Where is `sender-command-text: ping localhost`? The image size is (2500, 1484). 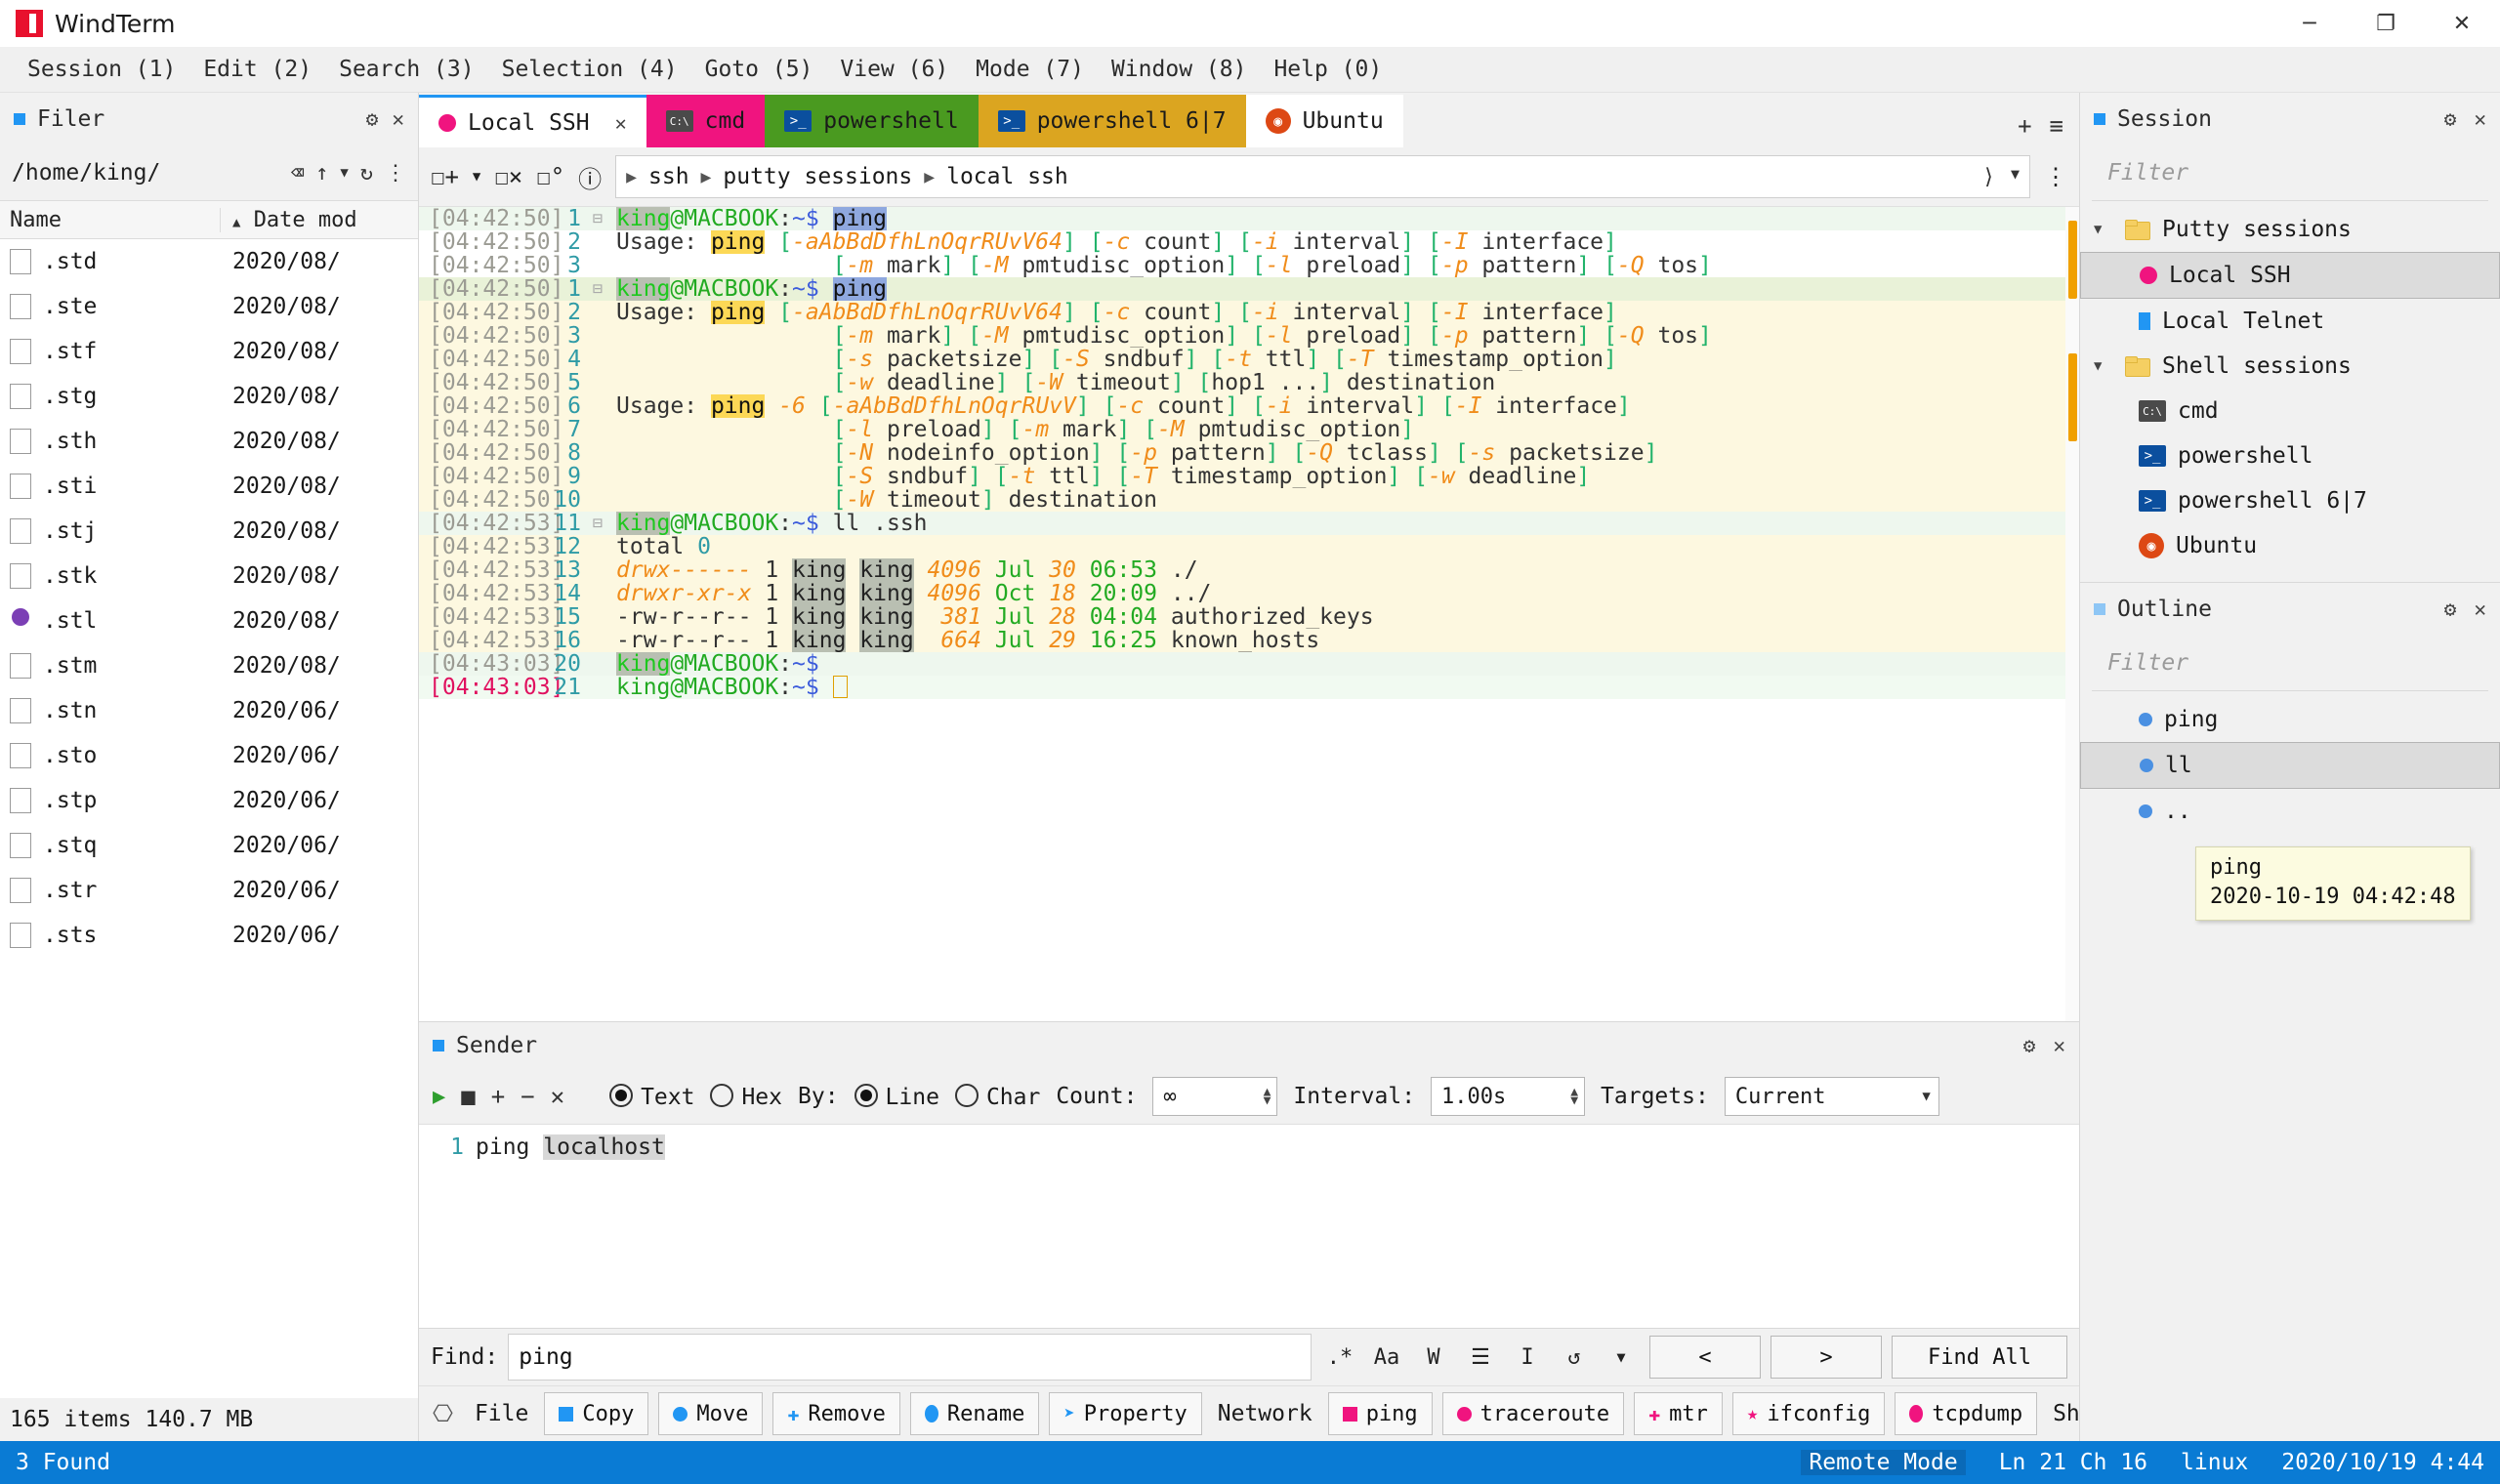 sender-command-text: ping localhost is located at coordinates (570, 1148).